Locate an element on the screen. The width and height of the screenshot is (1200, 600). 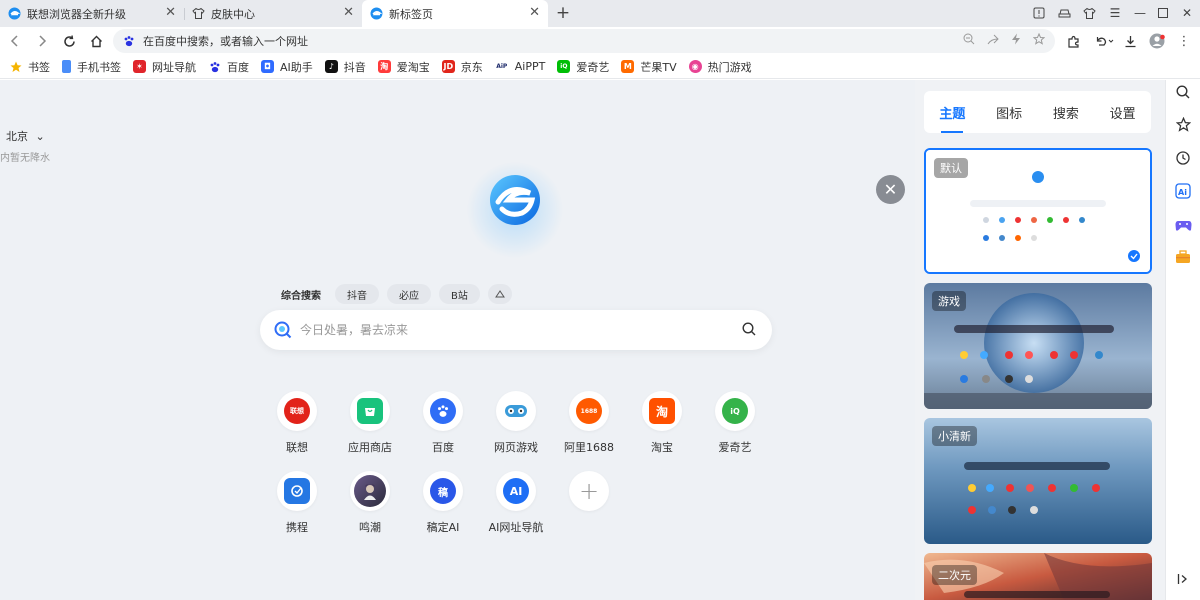
tab-theme: 主题 is located at coordinates (952, 112).